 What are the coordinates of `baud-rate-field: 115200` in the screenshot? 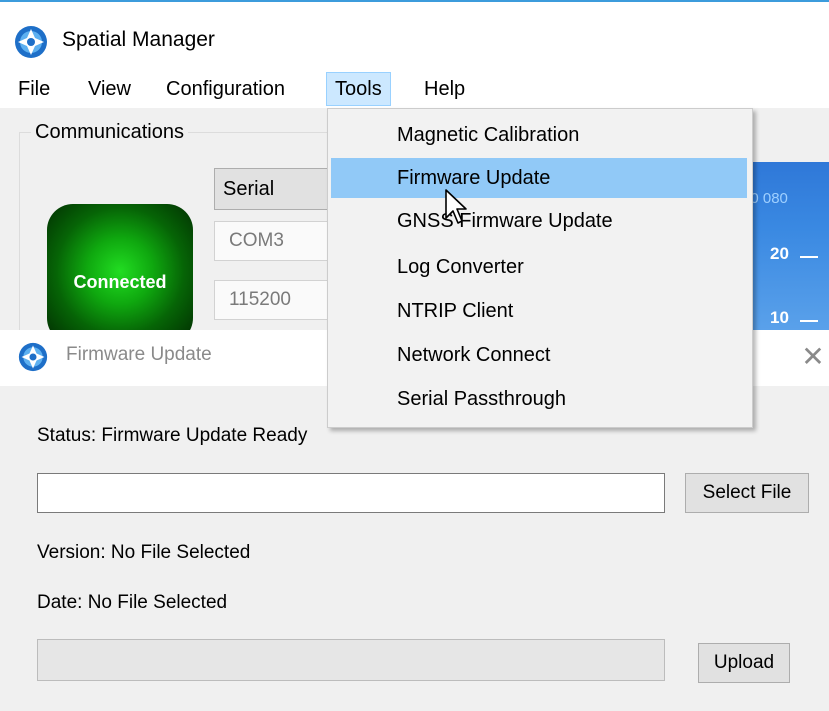 It's located at (274, 300).